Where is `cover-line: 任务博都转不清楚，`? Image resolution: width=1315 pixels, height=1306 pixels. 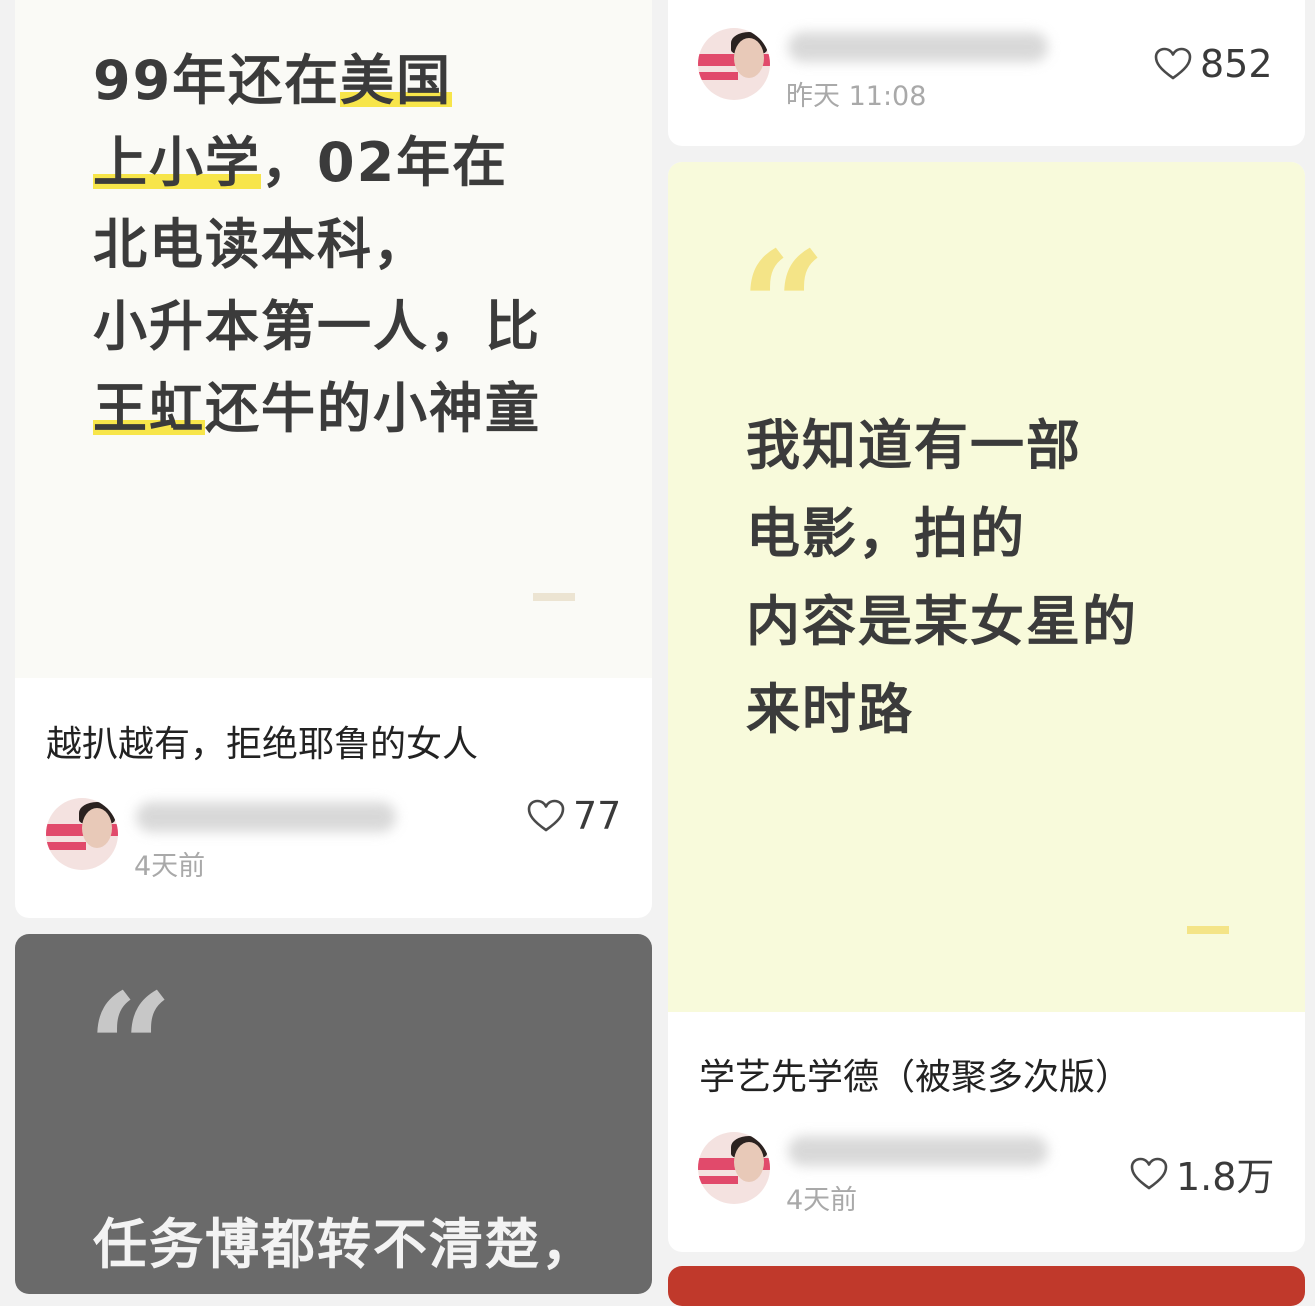
cover-line: 任务博都转不清楚， is located at coordinates (345, 1244).